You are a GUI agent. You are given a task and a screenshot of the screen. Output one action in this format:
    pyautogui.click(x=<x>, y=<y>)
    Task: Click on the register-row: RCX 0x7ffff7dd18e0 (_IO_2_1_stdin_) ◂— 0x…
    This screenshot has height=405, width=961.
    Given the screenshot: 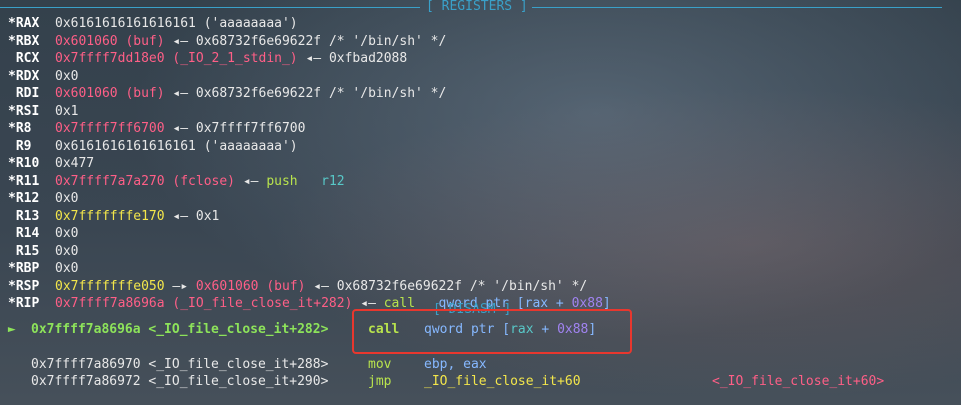 What is the action you would take?
    pyautogui.click(x=203, y=58)
    